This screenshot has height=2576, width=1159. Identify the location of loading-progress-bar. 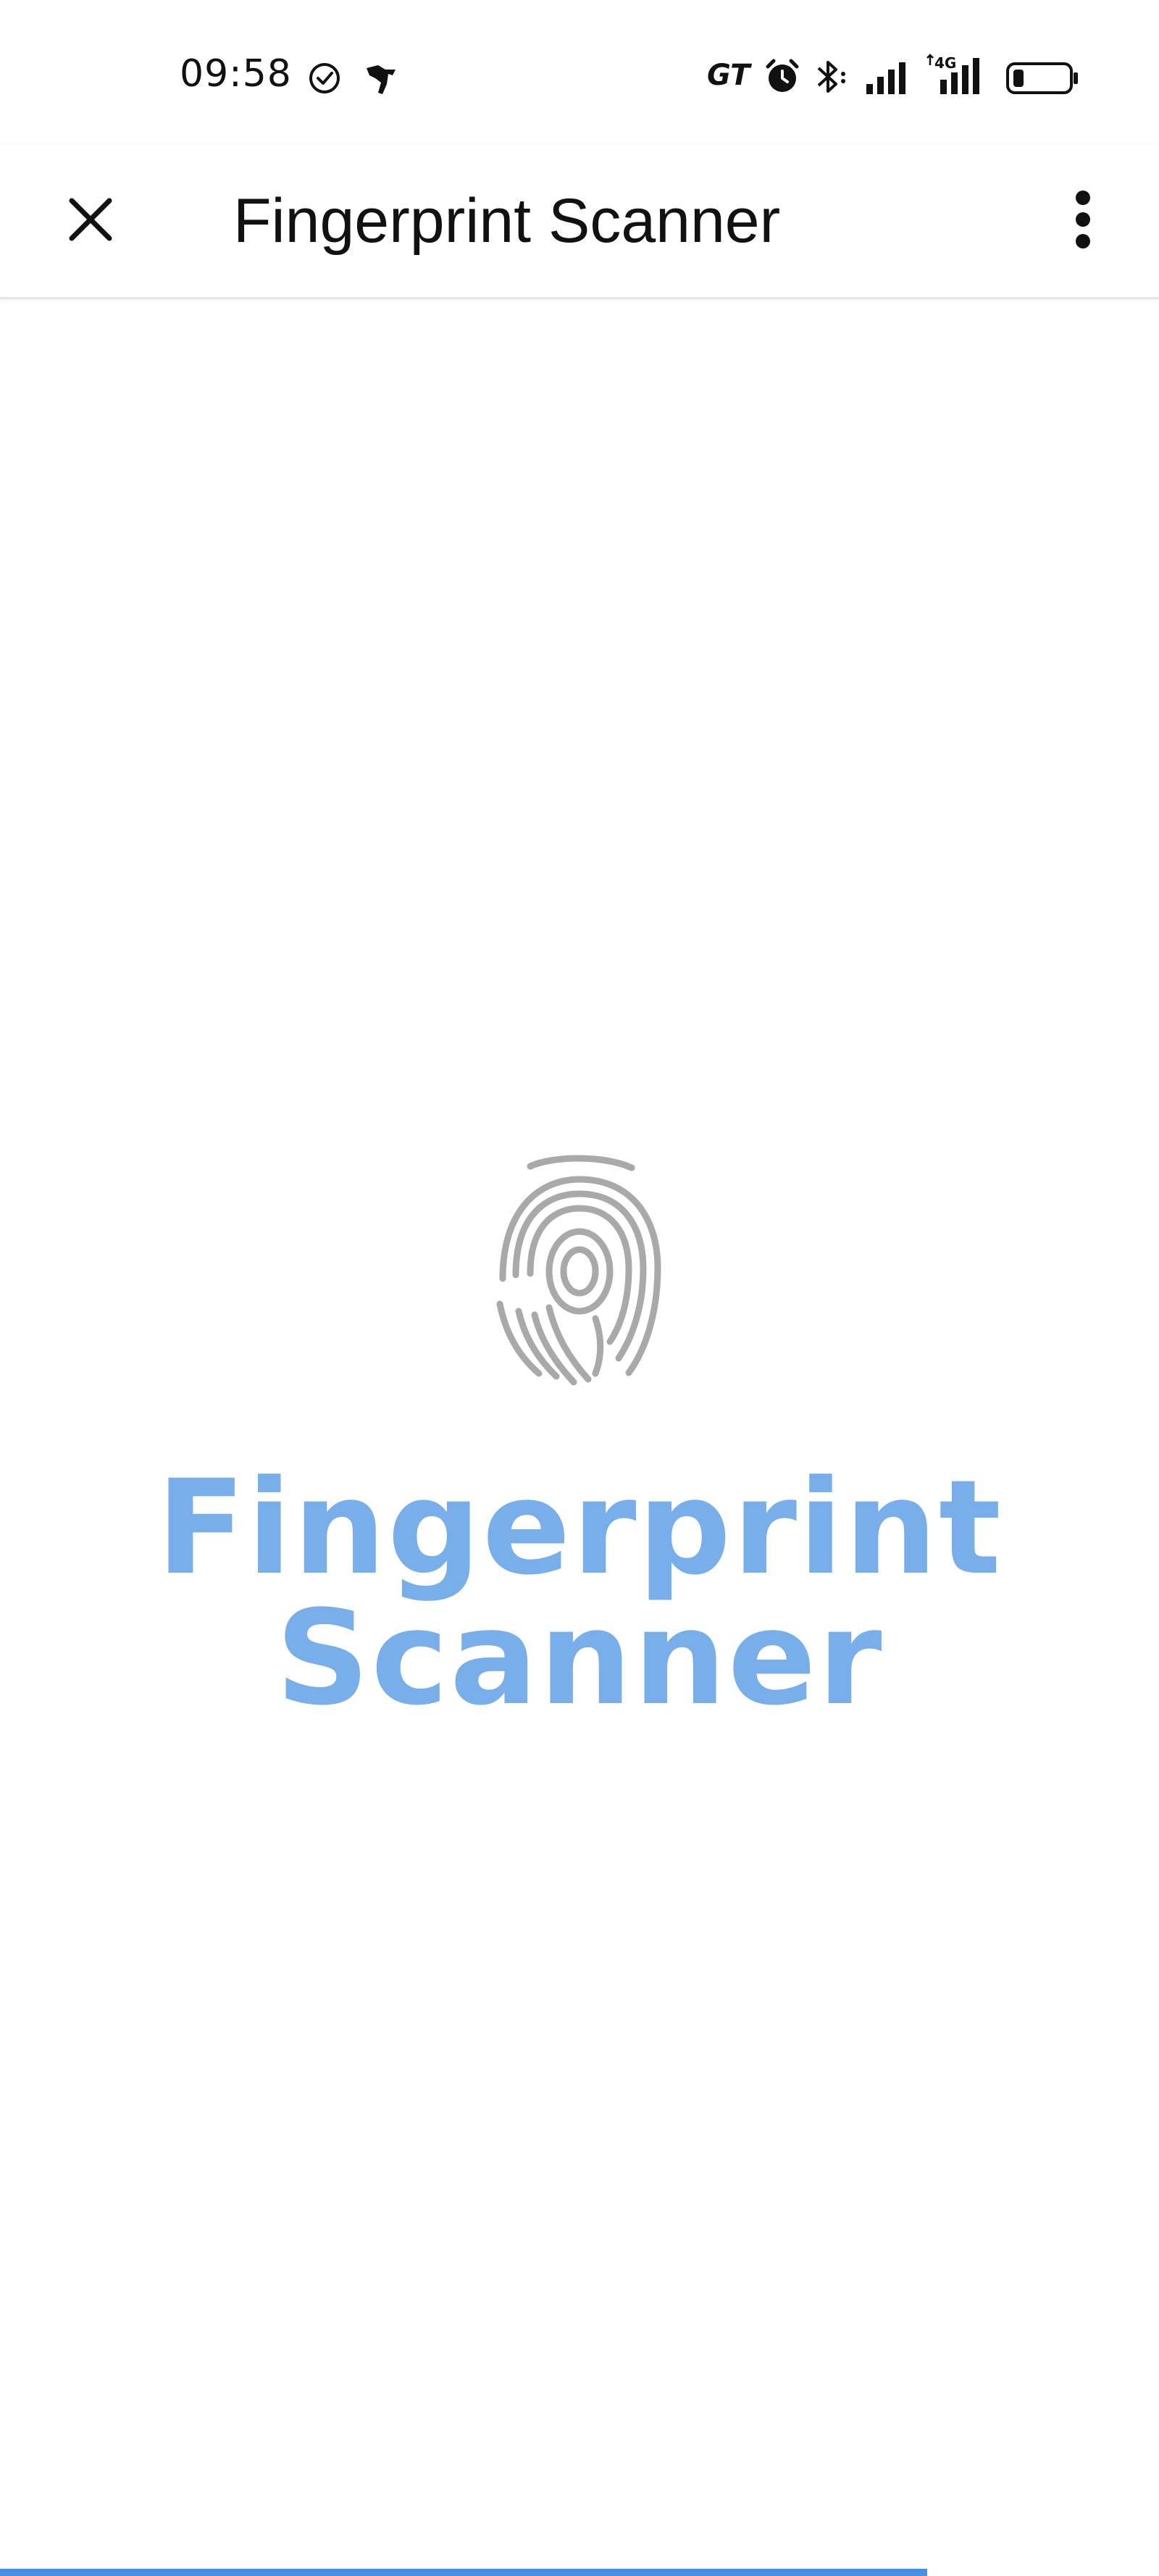
(579, 2572).